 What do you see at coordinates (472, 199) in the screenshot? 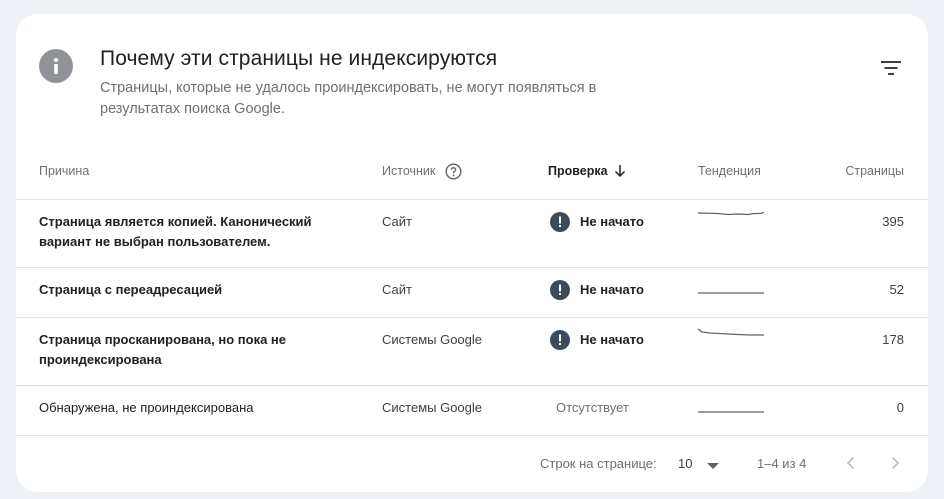
I see `header-divider` at bounding box center [472, 199].